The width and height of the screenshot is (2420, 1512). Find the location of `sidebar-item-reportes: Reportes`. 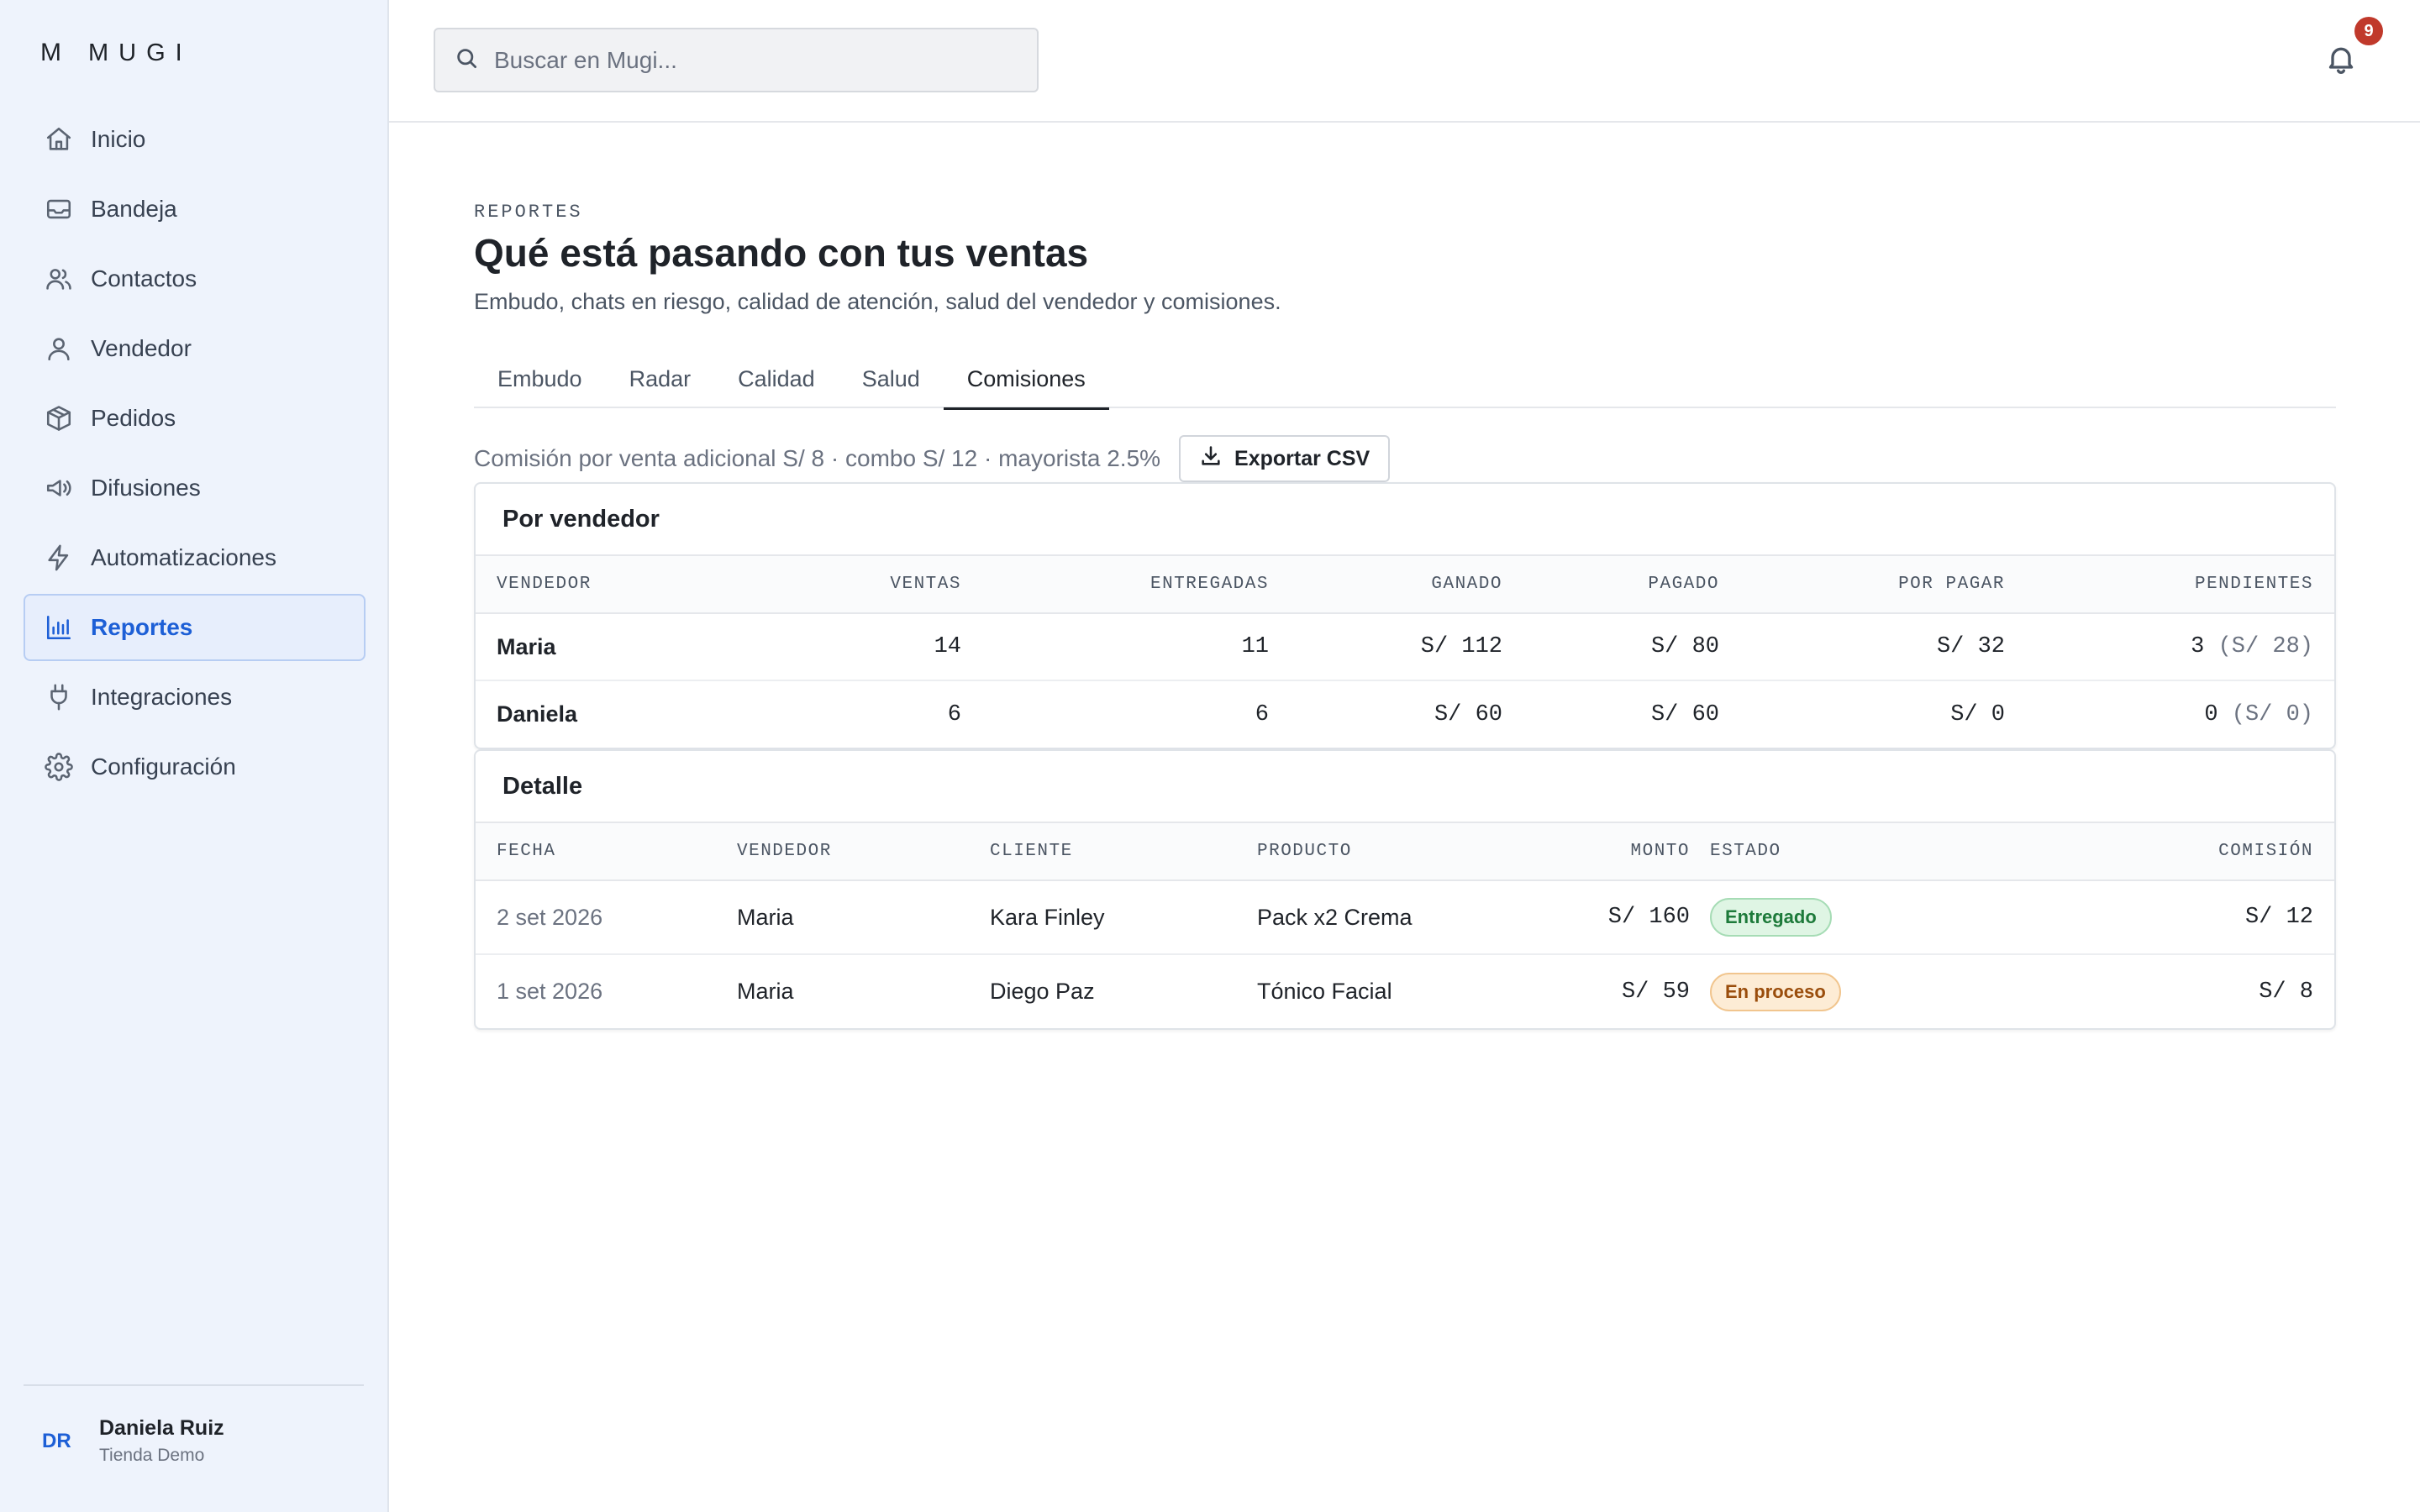

sidebar-item-reportes: Reportes is located at coordinates (195, 627).